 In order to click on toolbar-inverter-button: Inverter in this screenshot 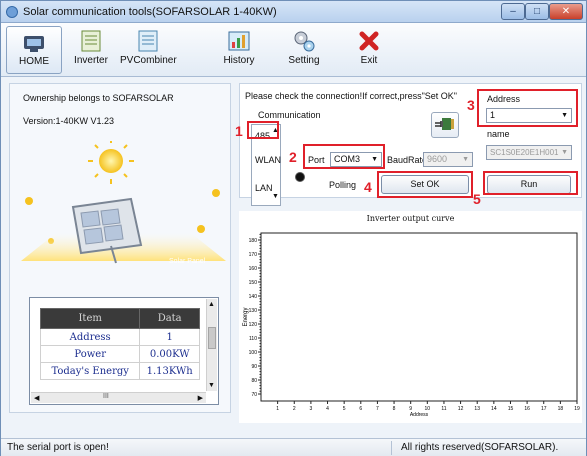, I will do `click(91, 50)`.